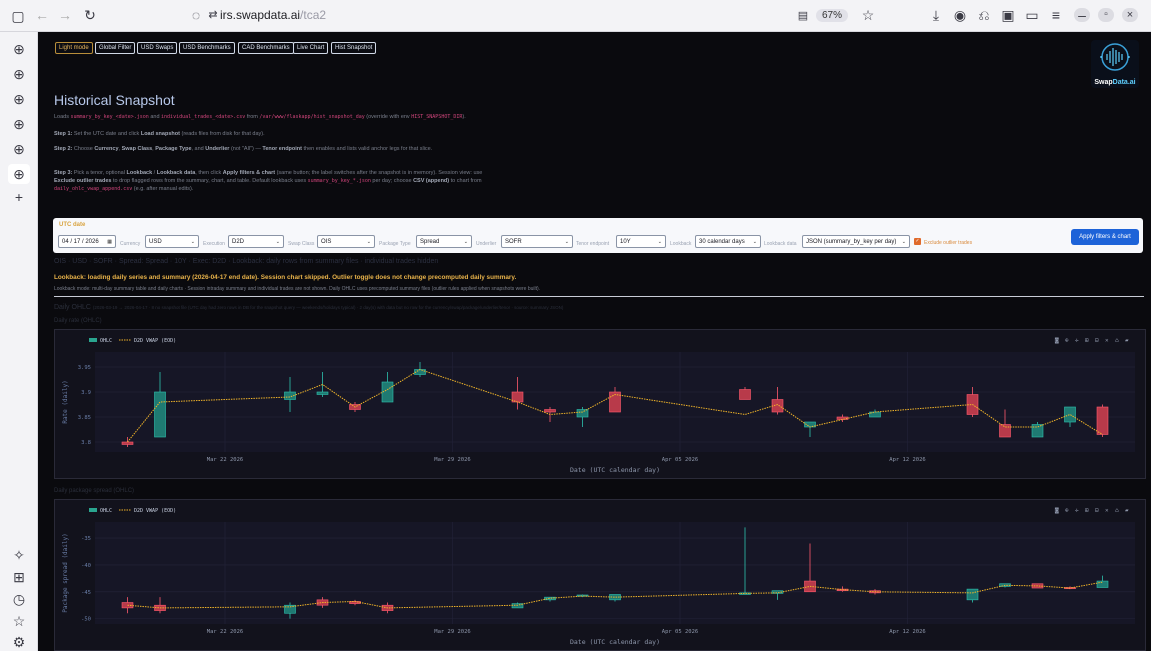 This screenshot has height=651, width=1151. Describe the element at coordinates (615, 470) in the screenshot. I see `x-axis-label: Date (UTC calendar day)` at that location.